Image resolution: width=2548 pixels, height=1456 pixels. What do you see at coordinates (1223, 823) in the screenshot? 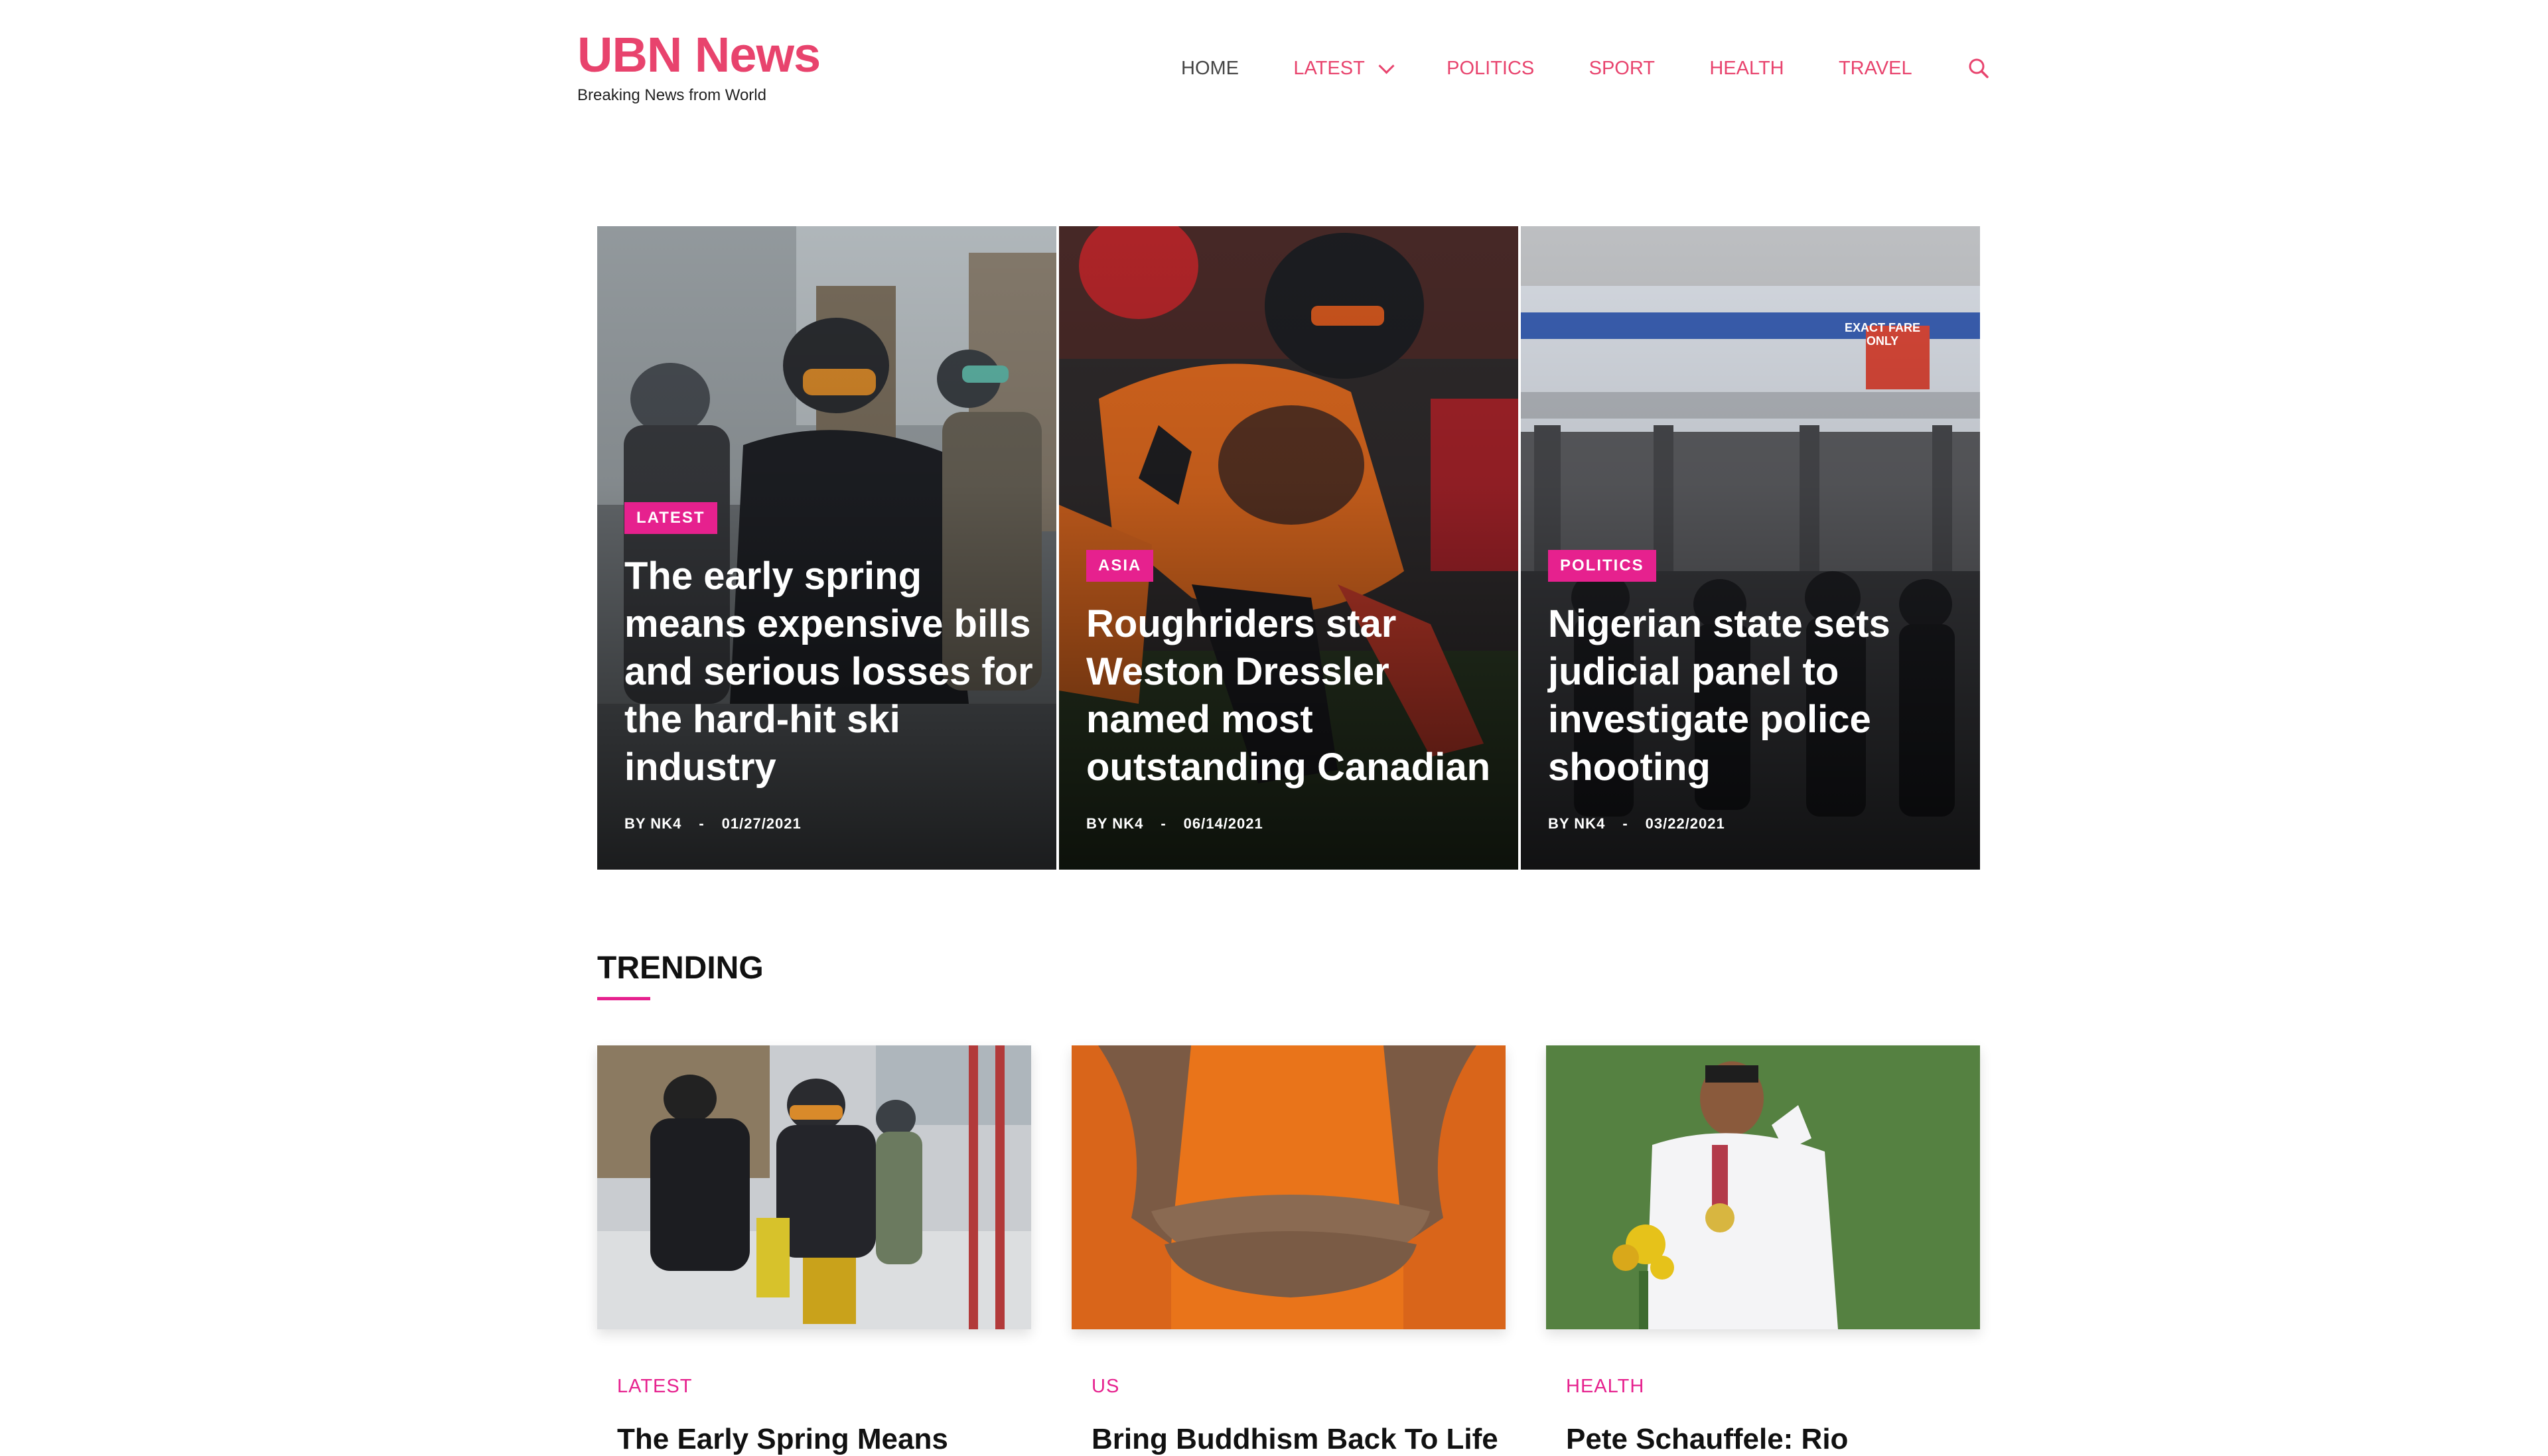
I see `post-date: 06/14/2021` at bounding box center [1223, 823].